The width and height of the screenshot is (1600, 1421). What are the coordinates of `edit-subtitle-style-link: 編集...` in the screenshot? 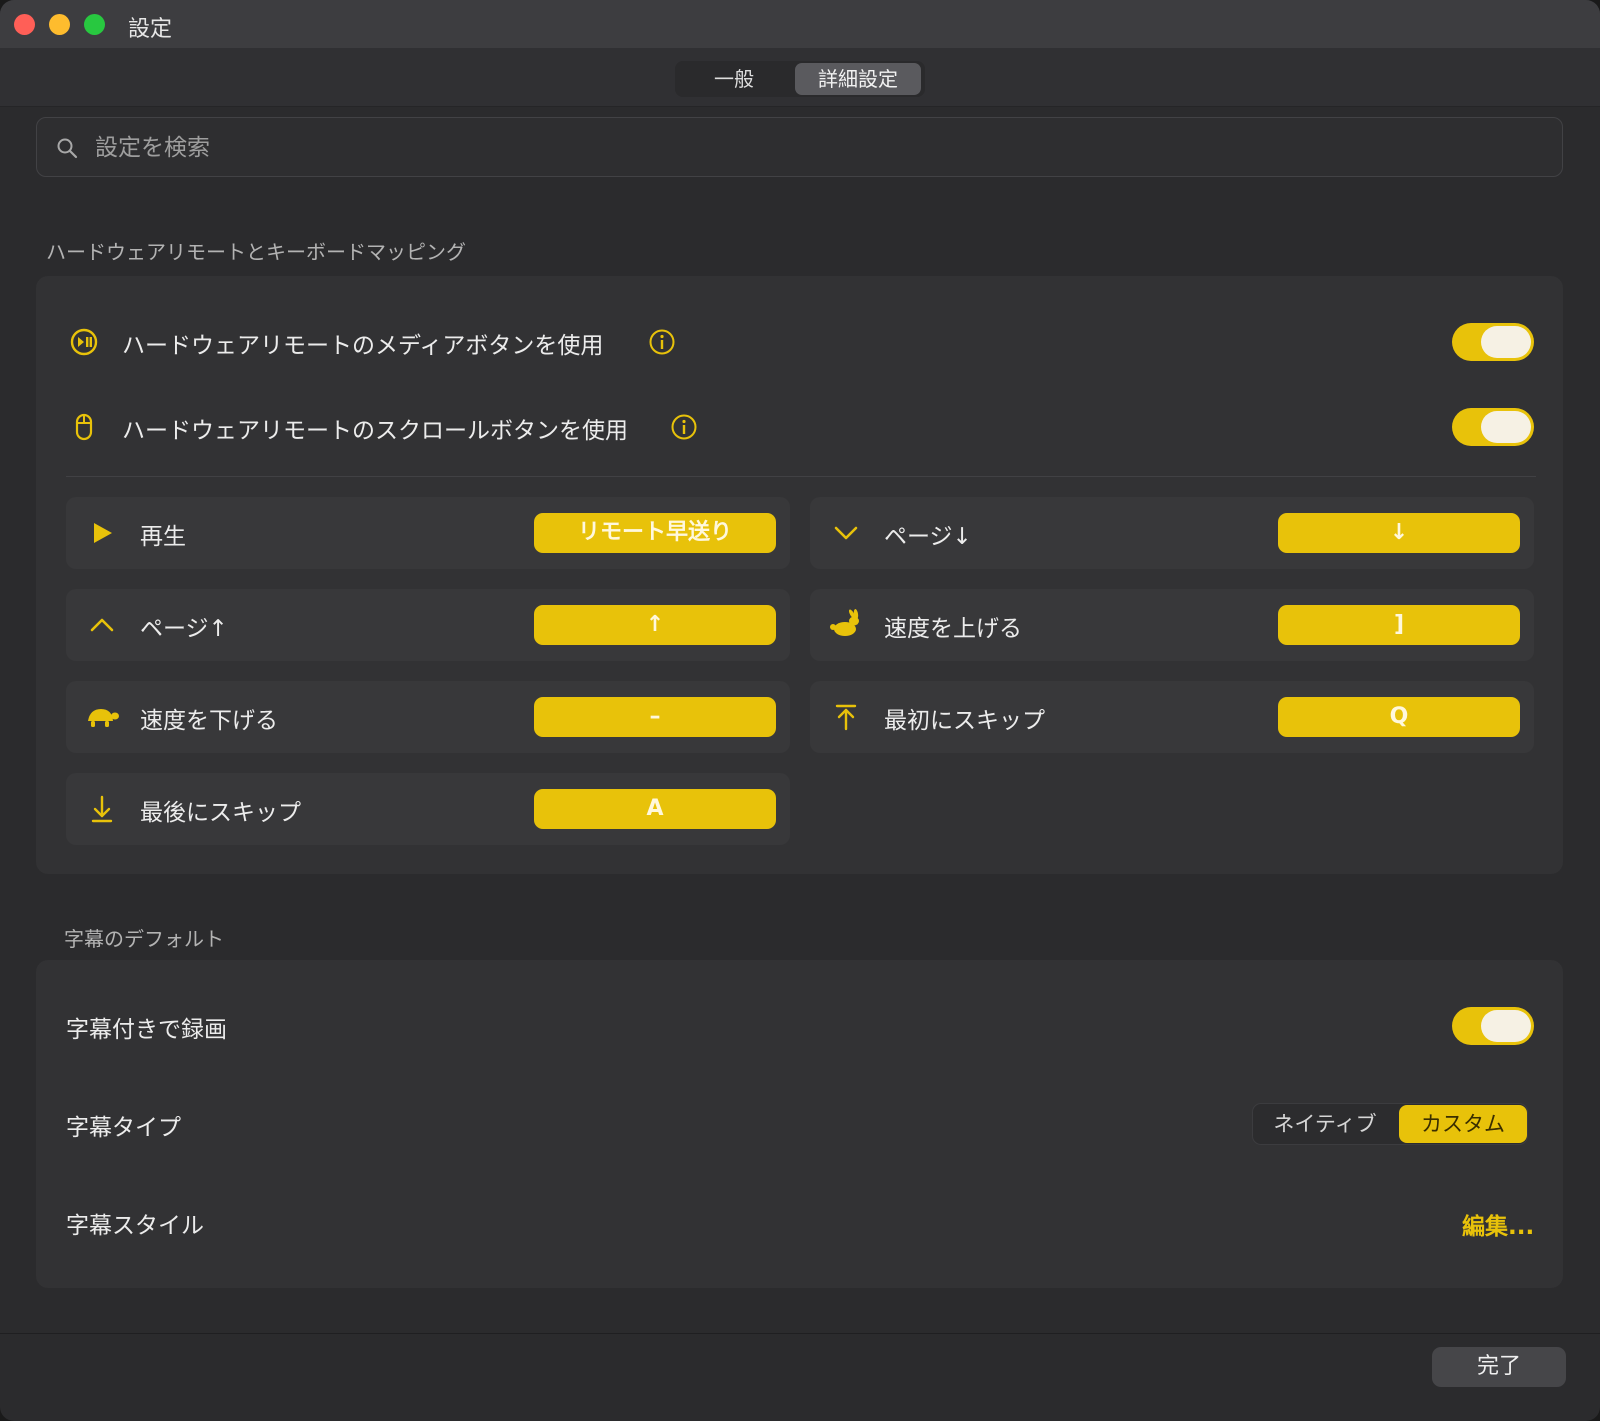 It's located at (1498, 1224).